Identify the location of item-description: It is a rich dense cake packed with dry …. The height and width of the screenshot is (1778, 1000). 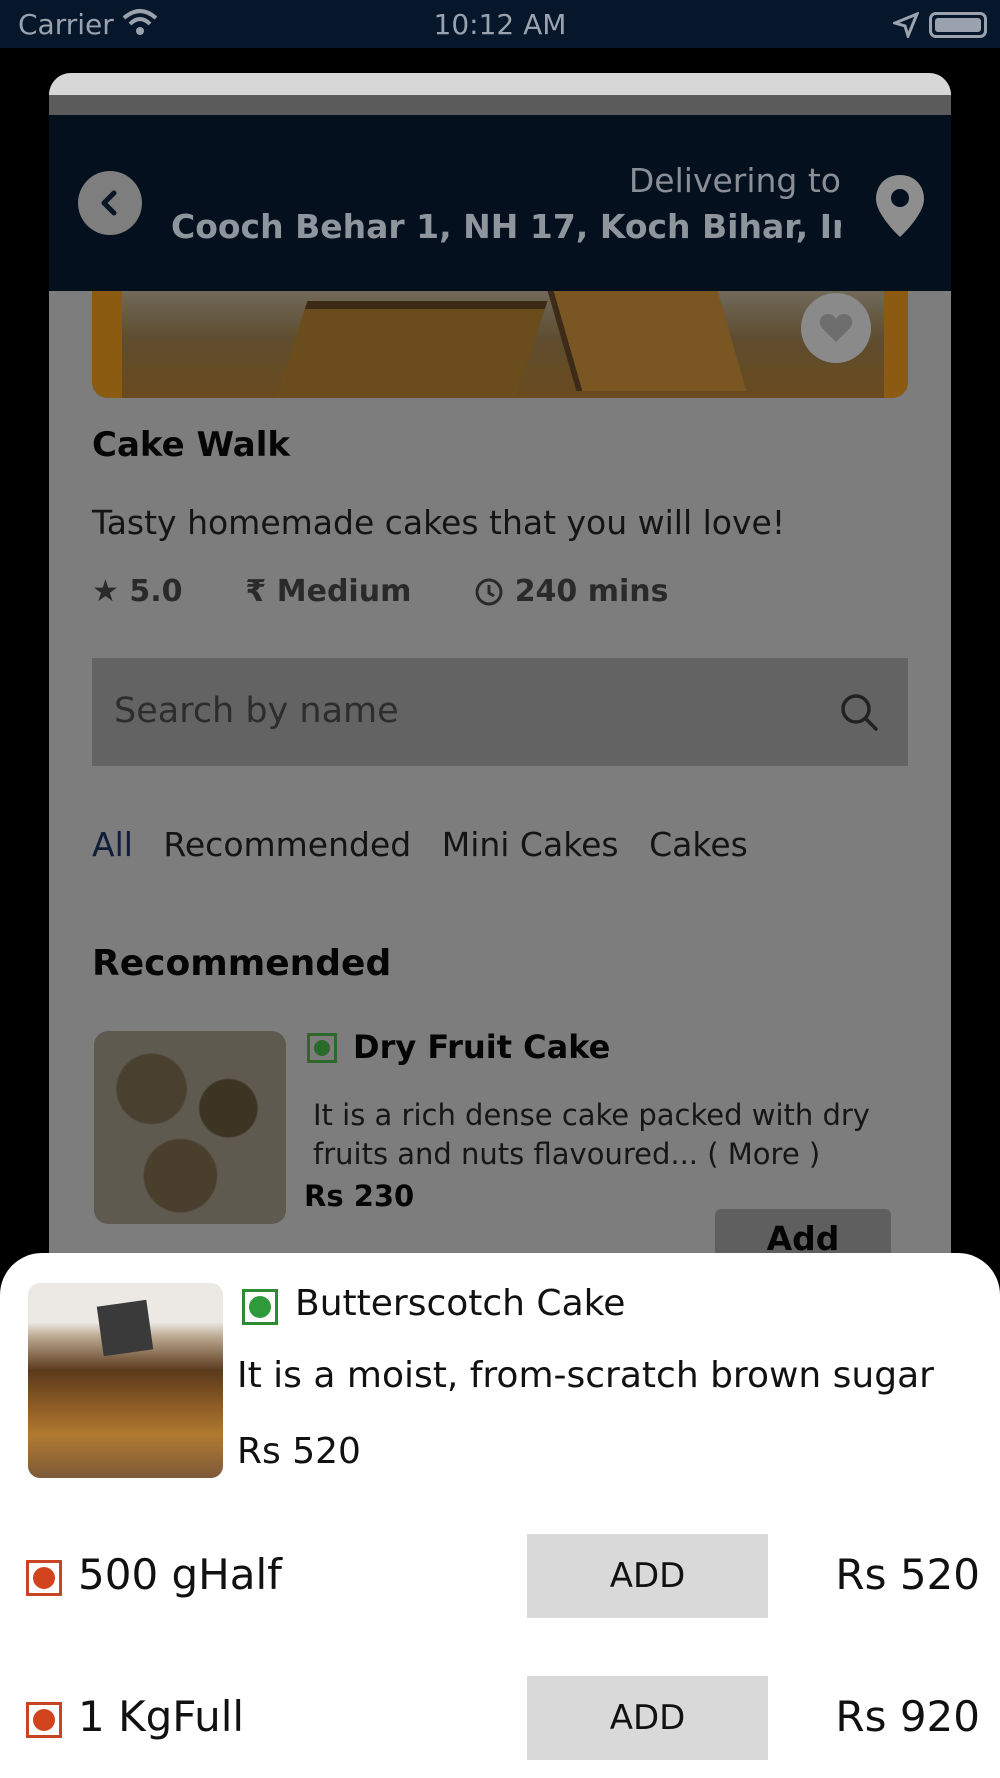
(613, 1135).